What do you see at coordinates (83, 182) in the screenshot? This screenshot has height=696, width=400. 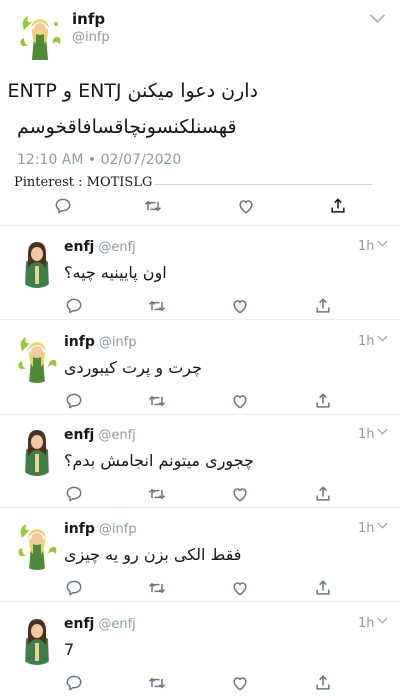 I see `watermark: Pinterest : MOTISLG` at bounding box center [83, 182].